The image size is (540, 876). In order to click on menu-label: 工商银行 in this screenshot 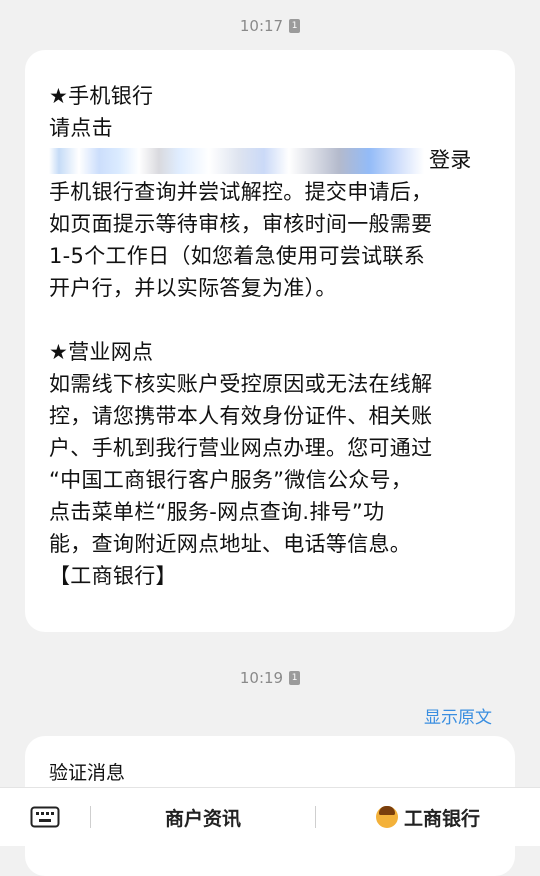, I will do `click(441, 818)`.